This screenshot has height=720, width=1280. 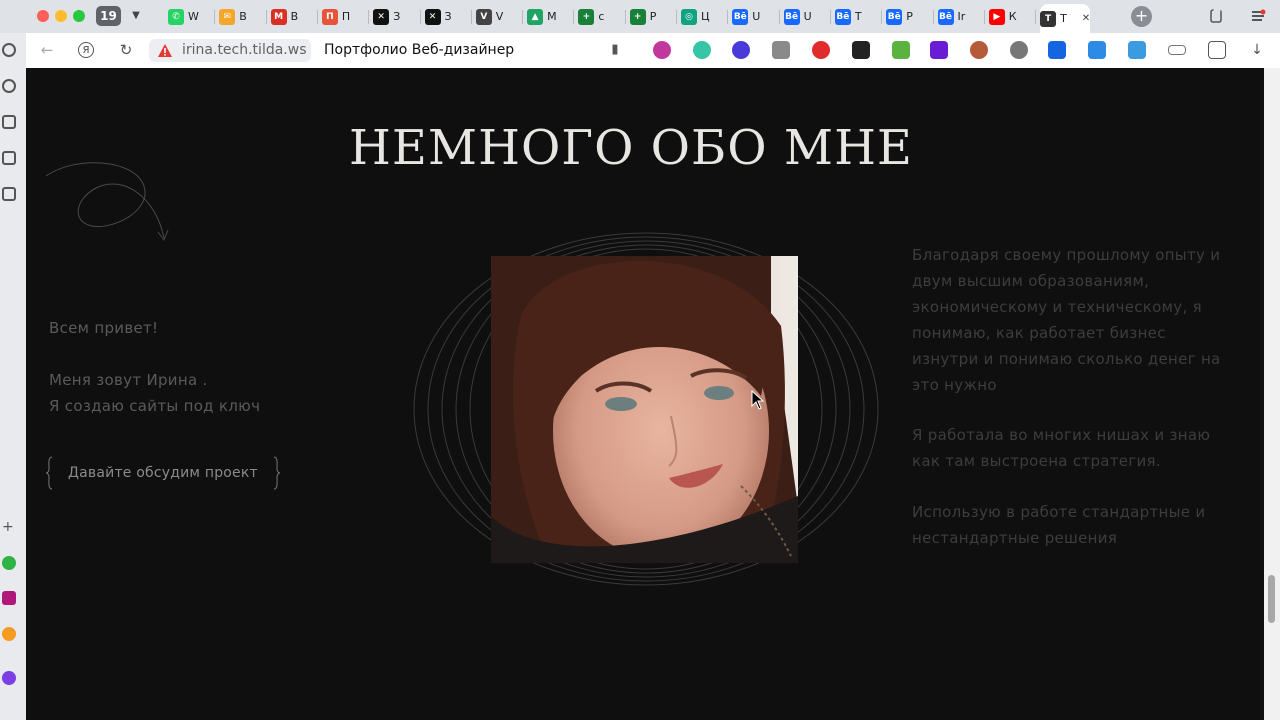 I want to click on extensions-puzzle-icon, so click(x=1217, y=50).